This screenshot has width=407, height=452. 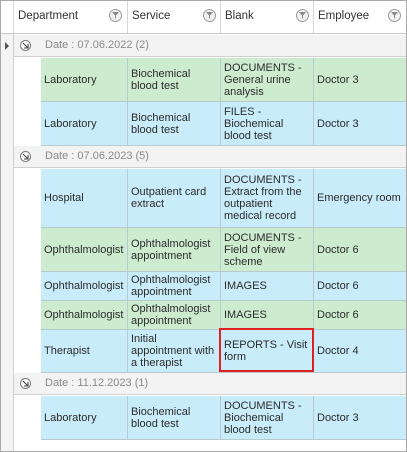 What do you see at coordinates (263, 249) in the screenshot?
I see `cell-text: DOCUMENTS - Field of view scheme` at bounding box center [263, 249].